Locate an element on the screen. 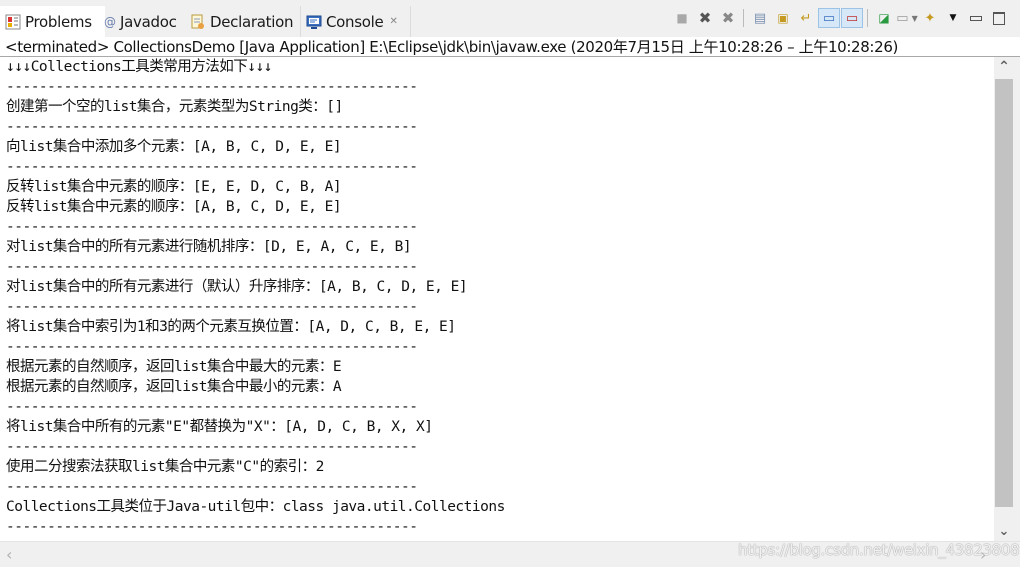 This screenshot has width=1020, height=567. javadoc-icon: @ is located at coordinates (110, 21).